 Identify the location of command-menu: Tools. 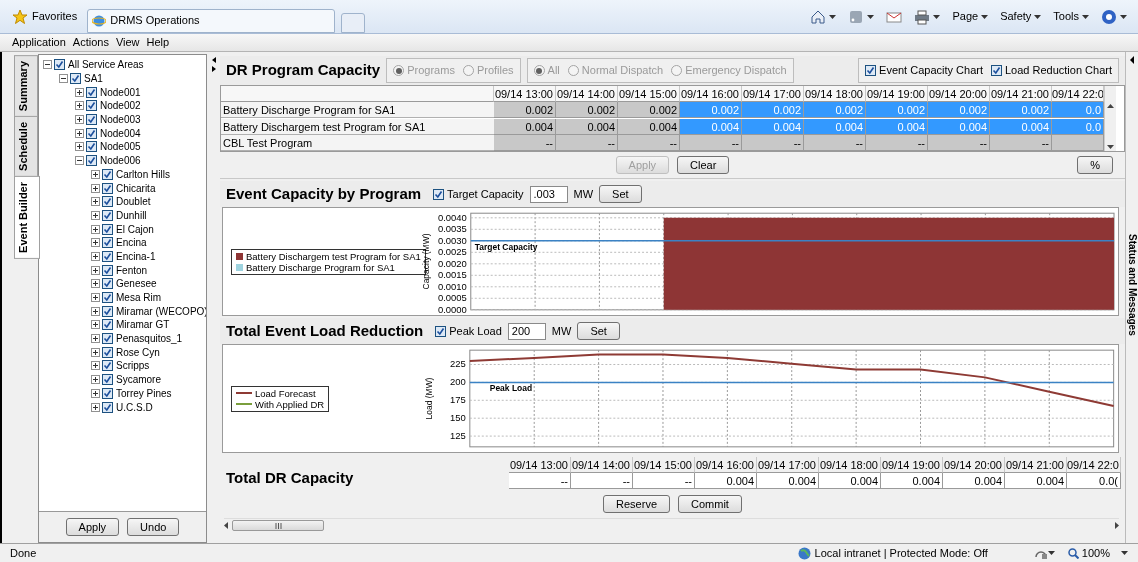
(1071, 16).